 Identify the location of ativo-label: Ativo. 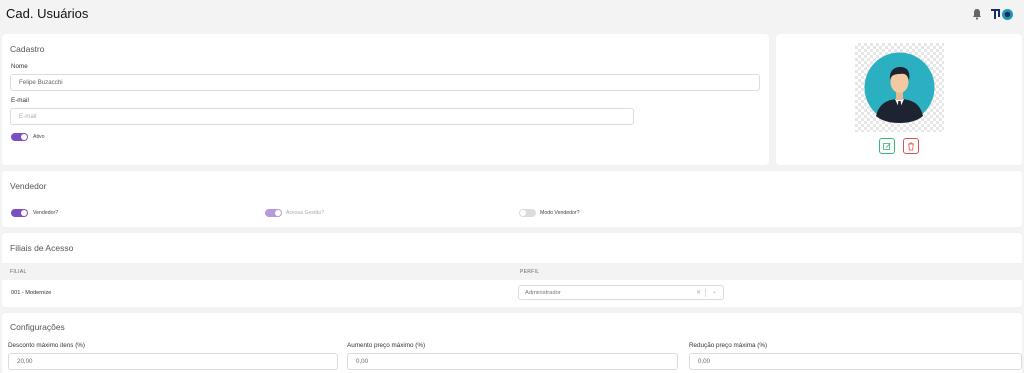
(39, 137).